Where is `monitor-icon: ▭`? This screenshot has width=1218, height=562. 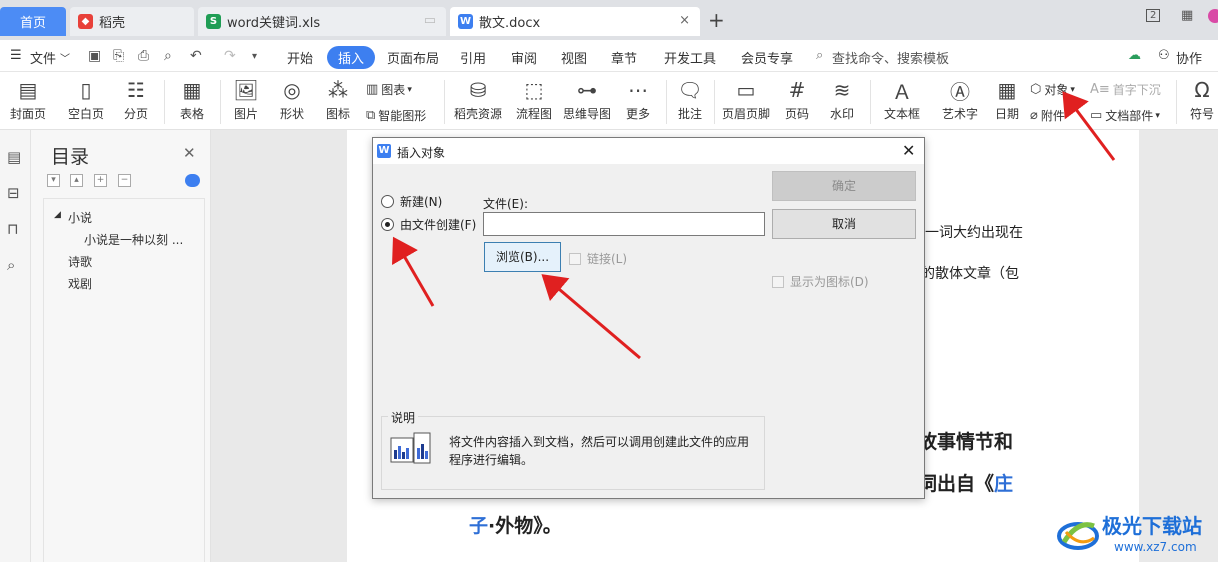 monitor-icon: ▭ is located at coordinates (429, 20).